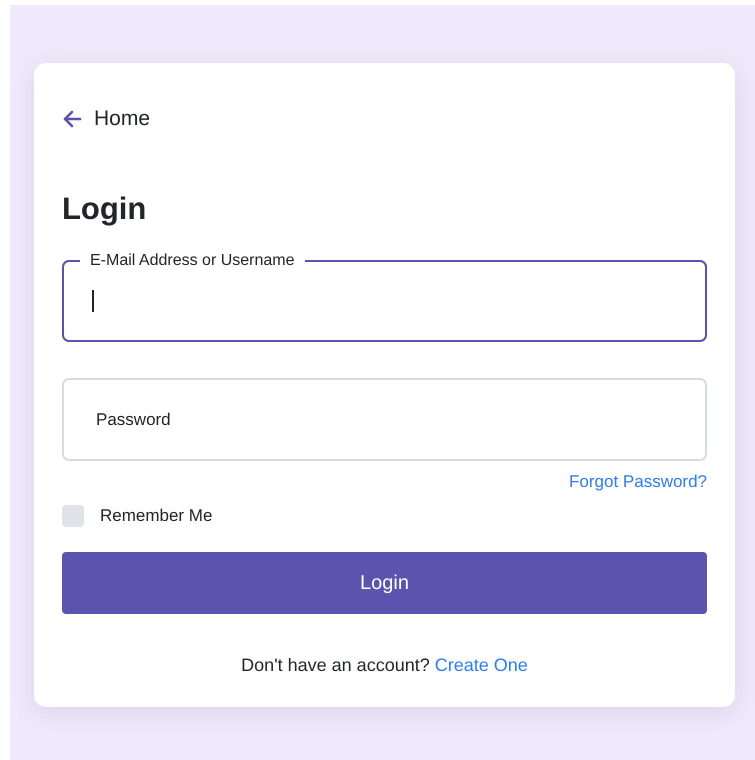 The height and width of the screenshot is (760, 755). What do you see at coordinates (93, 301) in the screenshot?
I see `text-cursor` at bounding box center [93, 301].